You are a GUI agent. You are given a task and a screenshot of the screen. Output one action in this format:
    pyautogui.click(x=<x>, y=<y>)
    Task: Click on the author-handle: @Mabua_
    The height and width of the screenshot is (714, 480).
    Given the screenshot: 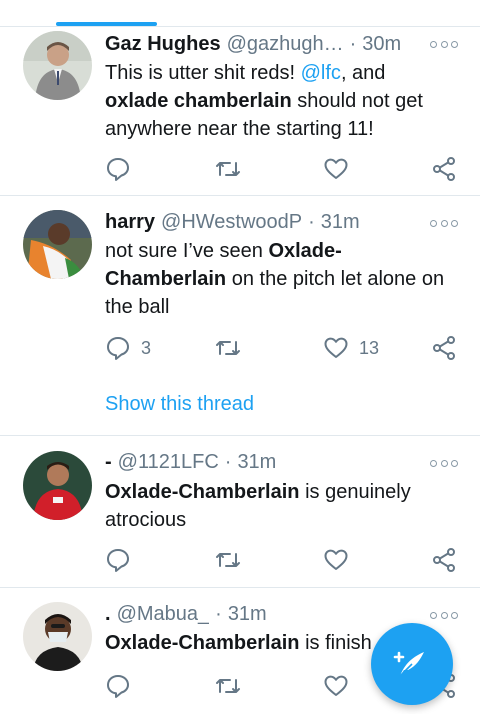 What is the action you would take?
    pyautogui.click(x=163, y=614)
    